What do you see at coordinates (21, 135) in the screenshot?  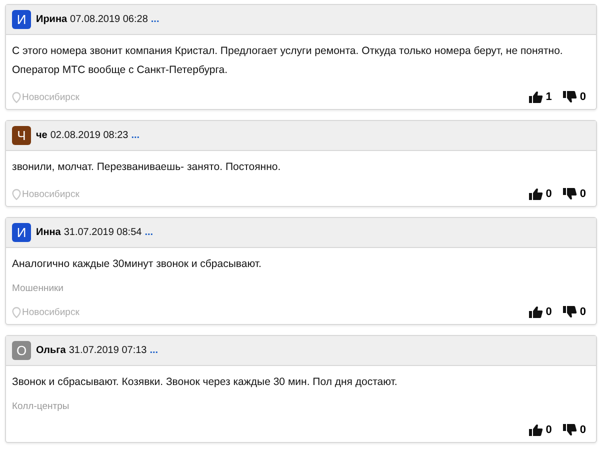 I see `avatar: Ч` at bounding box center [21, 135].